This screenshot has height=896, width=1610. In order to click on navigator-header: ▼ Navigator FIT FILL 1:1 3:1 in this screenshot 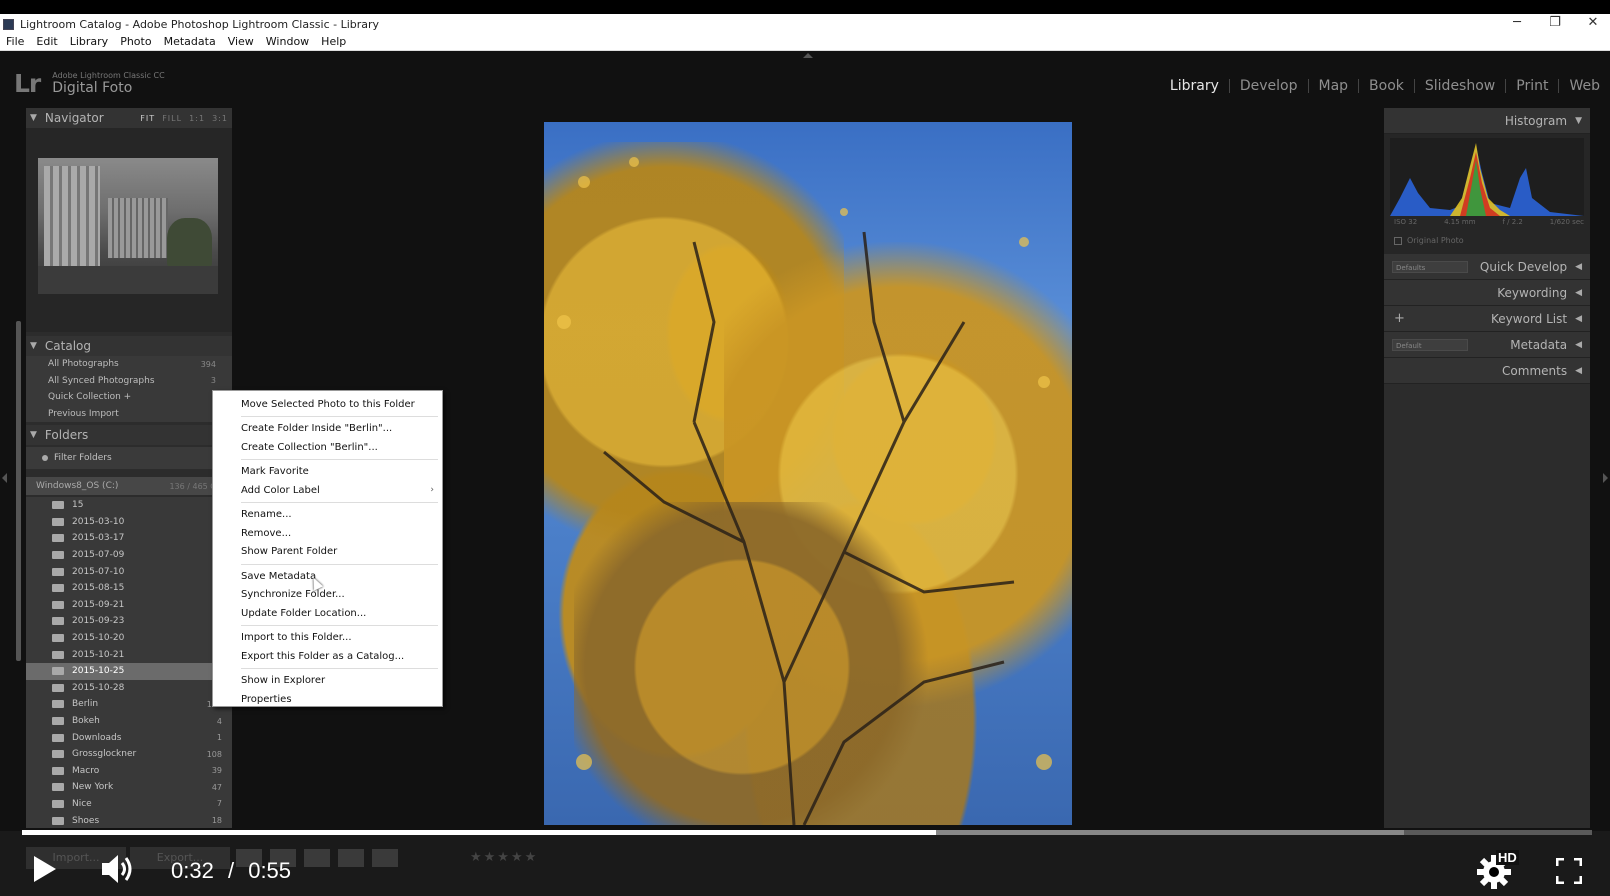, I will do `click(129, 118)`.